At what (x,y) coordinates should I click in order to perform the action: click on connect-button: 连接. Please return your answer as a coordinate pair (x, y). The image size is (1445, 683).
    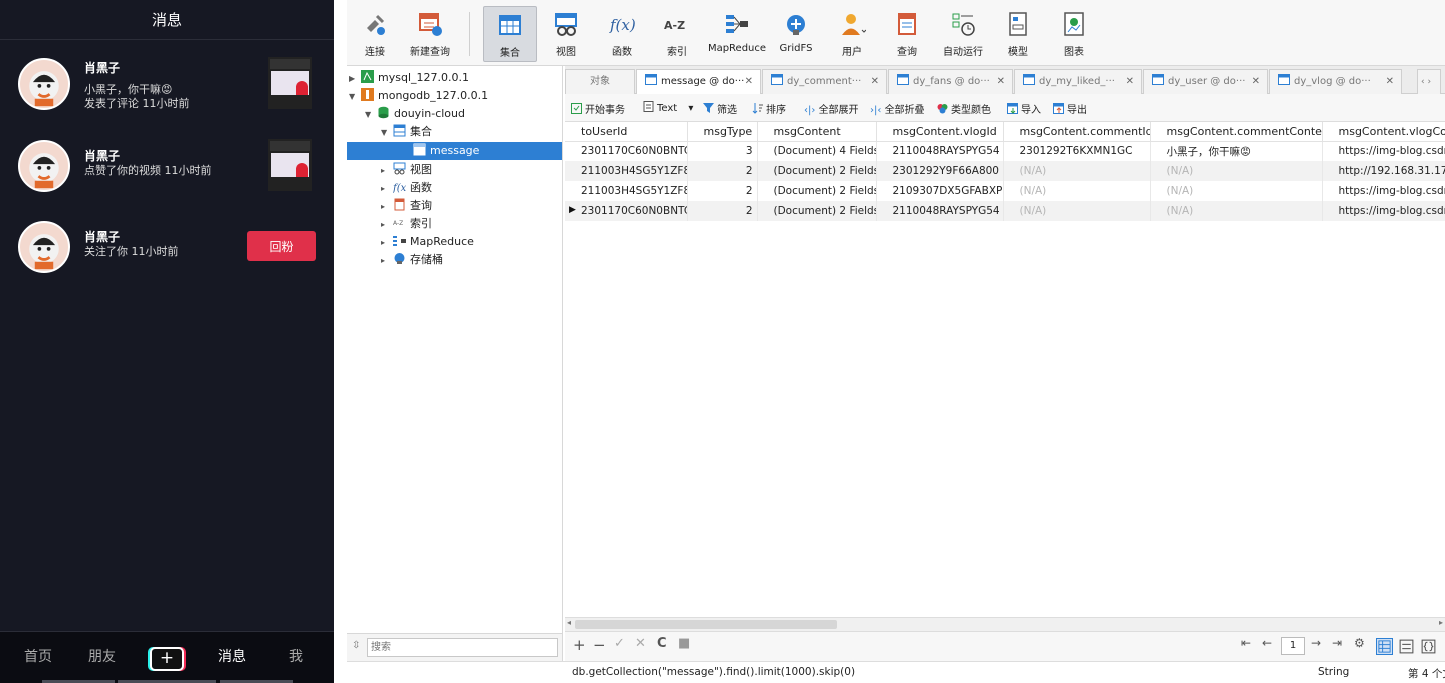
    Looking at the image, I should click on (375, 34).